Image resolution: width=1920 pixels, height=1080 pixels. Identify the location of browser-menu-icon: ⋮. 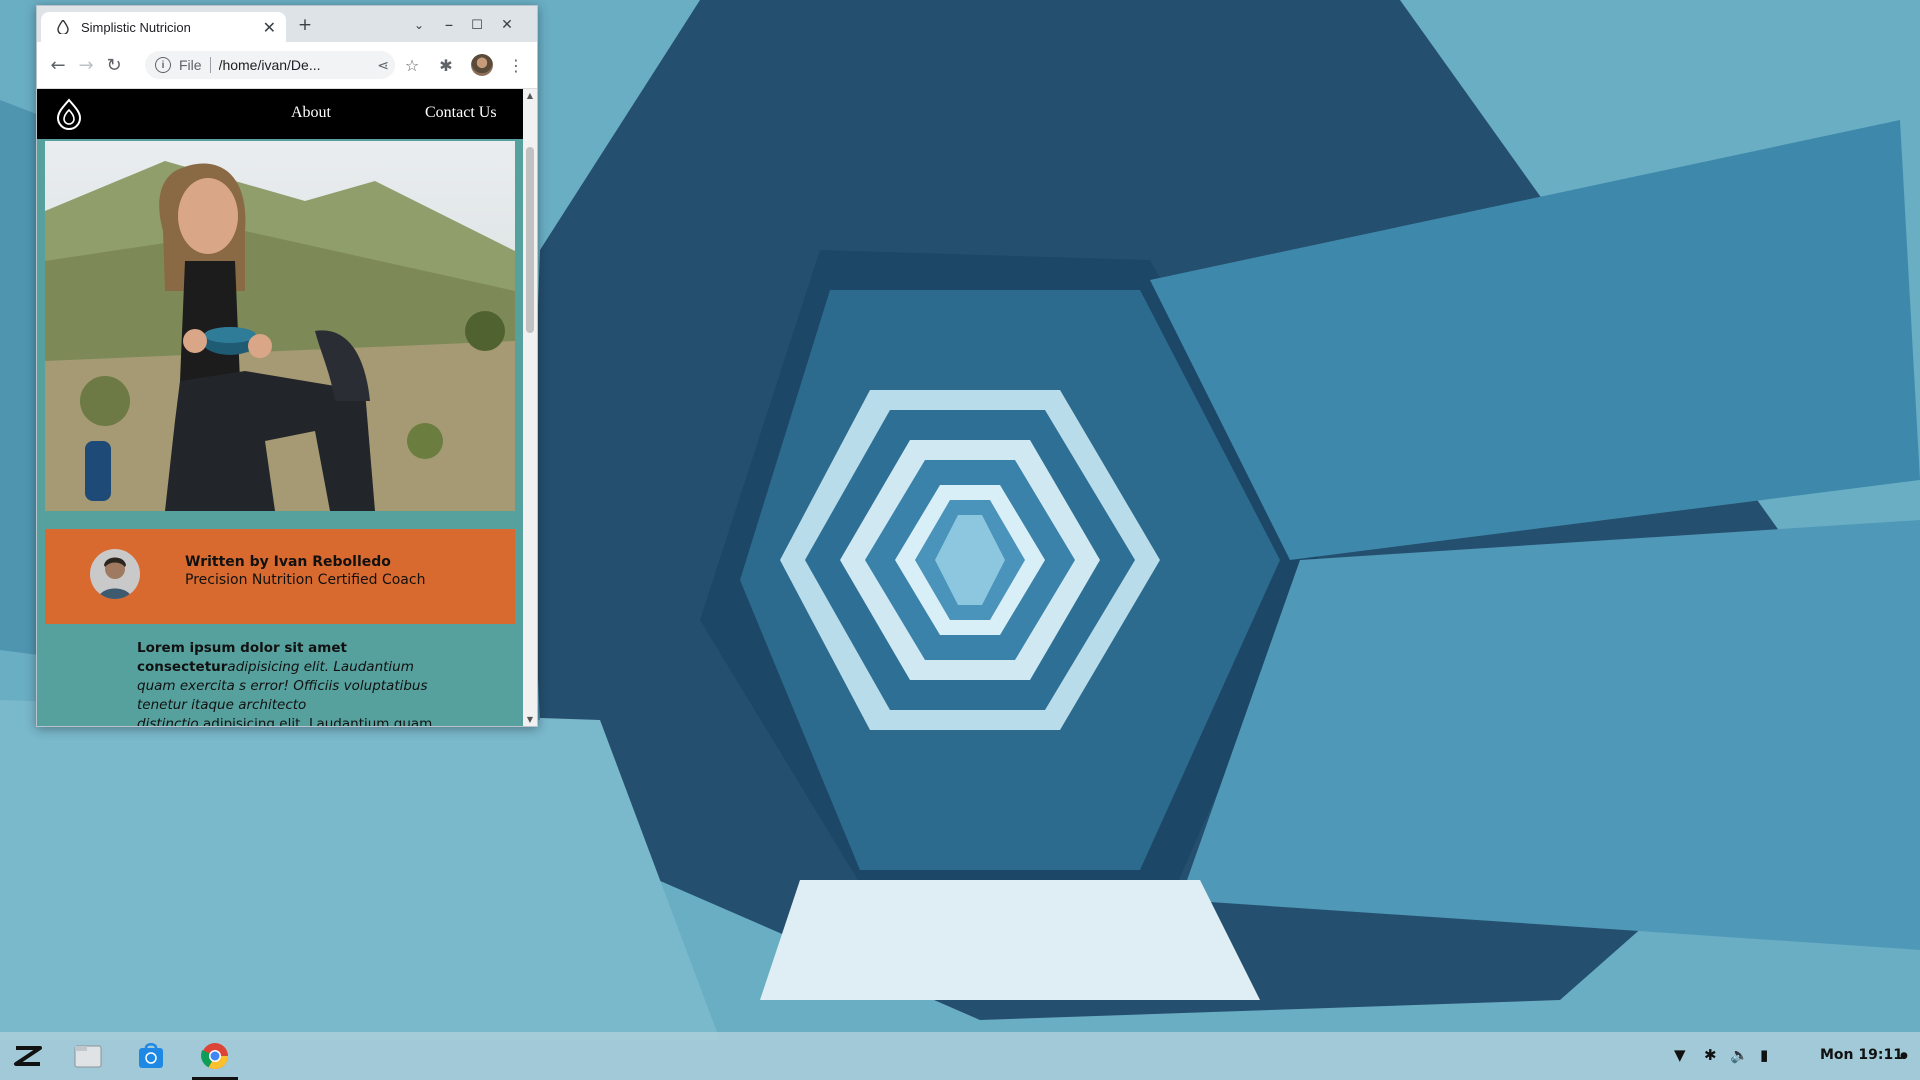
(516, 65).